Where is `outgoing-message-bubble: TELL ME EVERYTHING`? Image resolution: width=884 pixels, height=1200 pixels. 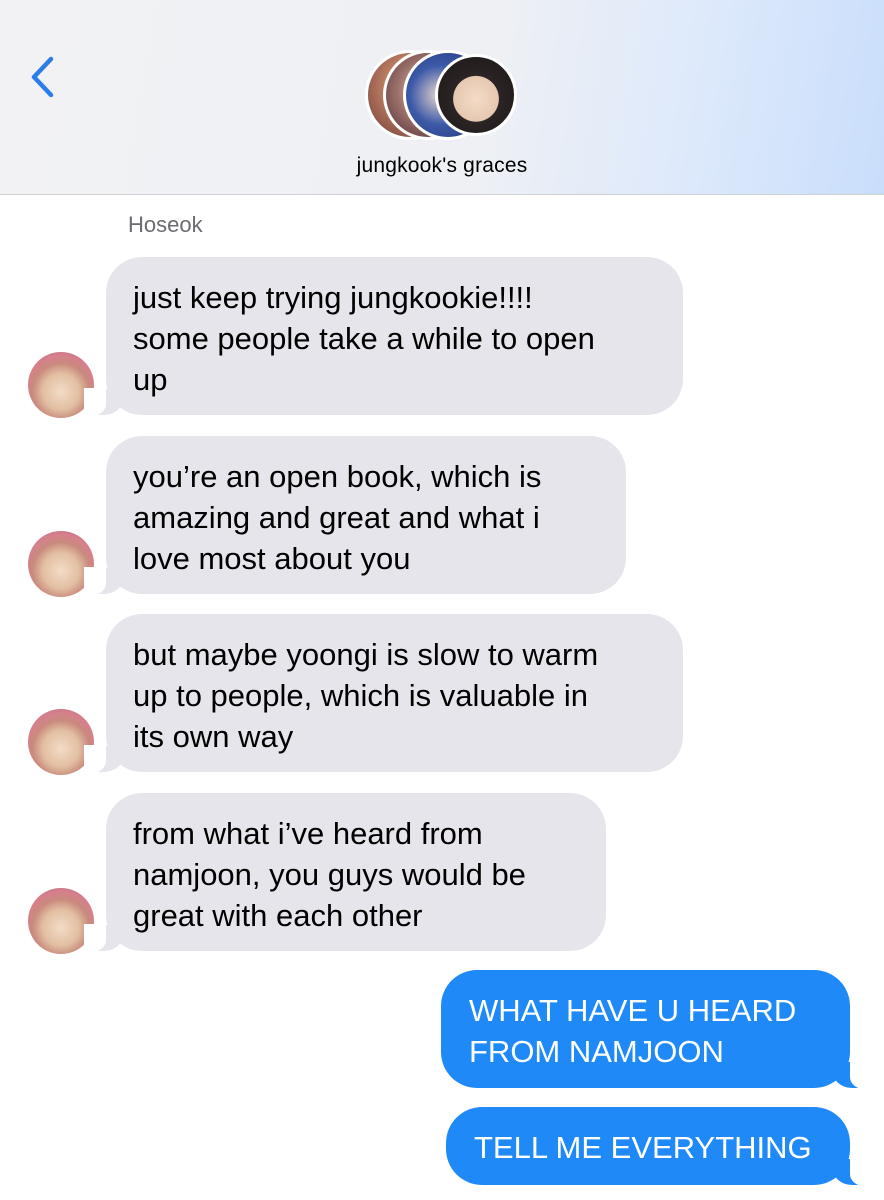
outgoing-message-bubble: TELL ME EVERYTHING is located at coordinates (659, 1146).